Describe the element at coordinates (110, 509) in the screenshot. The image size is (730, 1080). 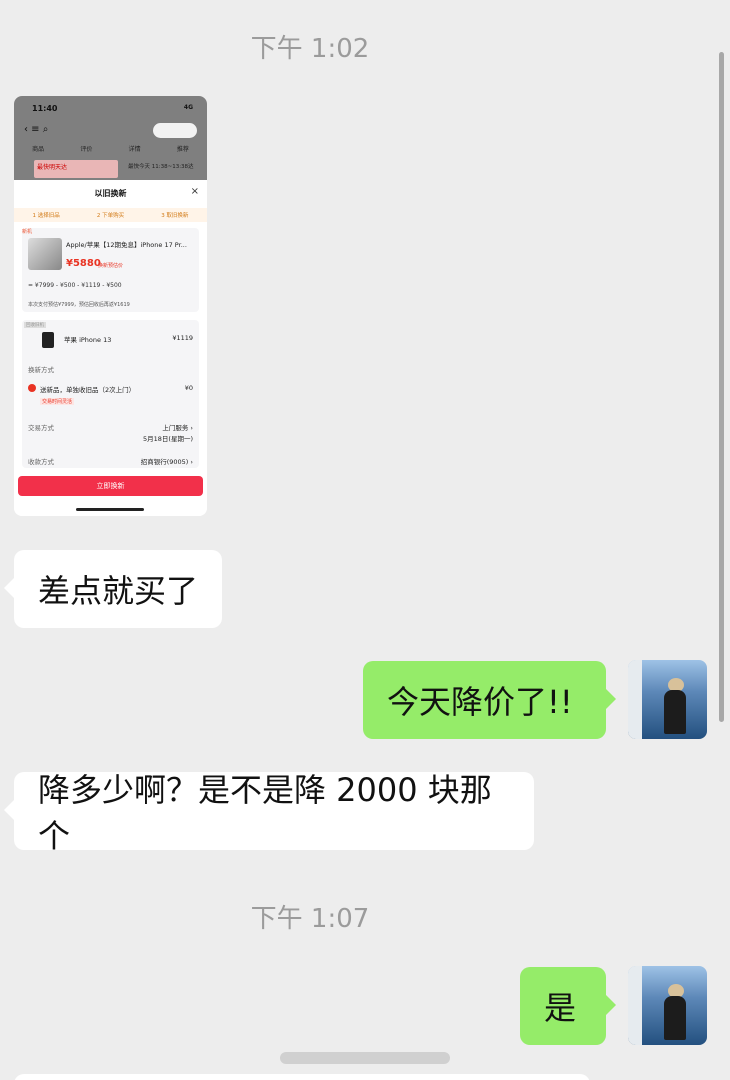
I see `screenshot-home-indicator` at that location.